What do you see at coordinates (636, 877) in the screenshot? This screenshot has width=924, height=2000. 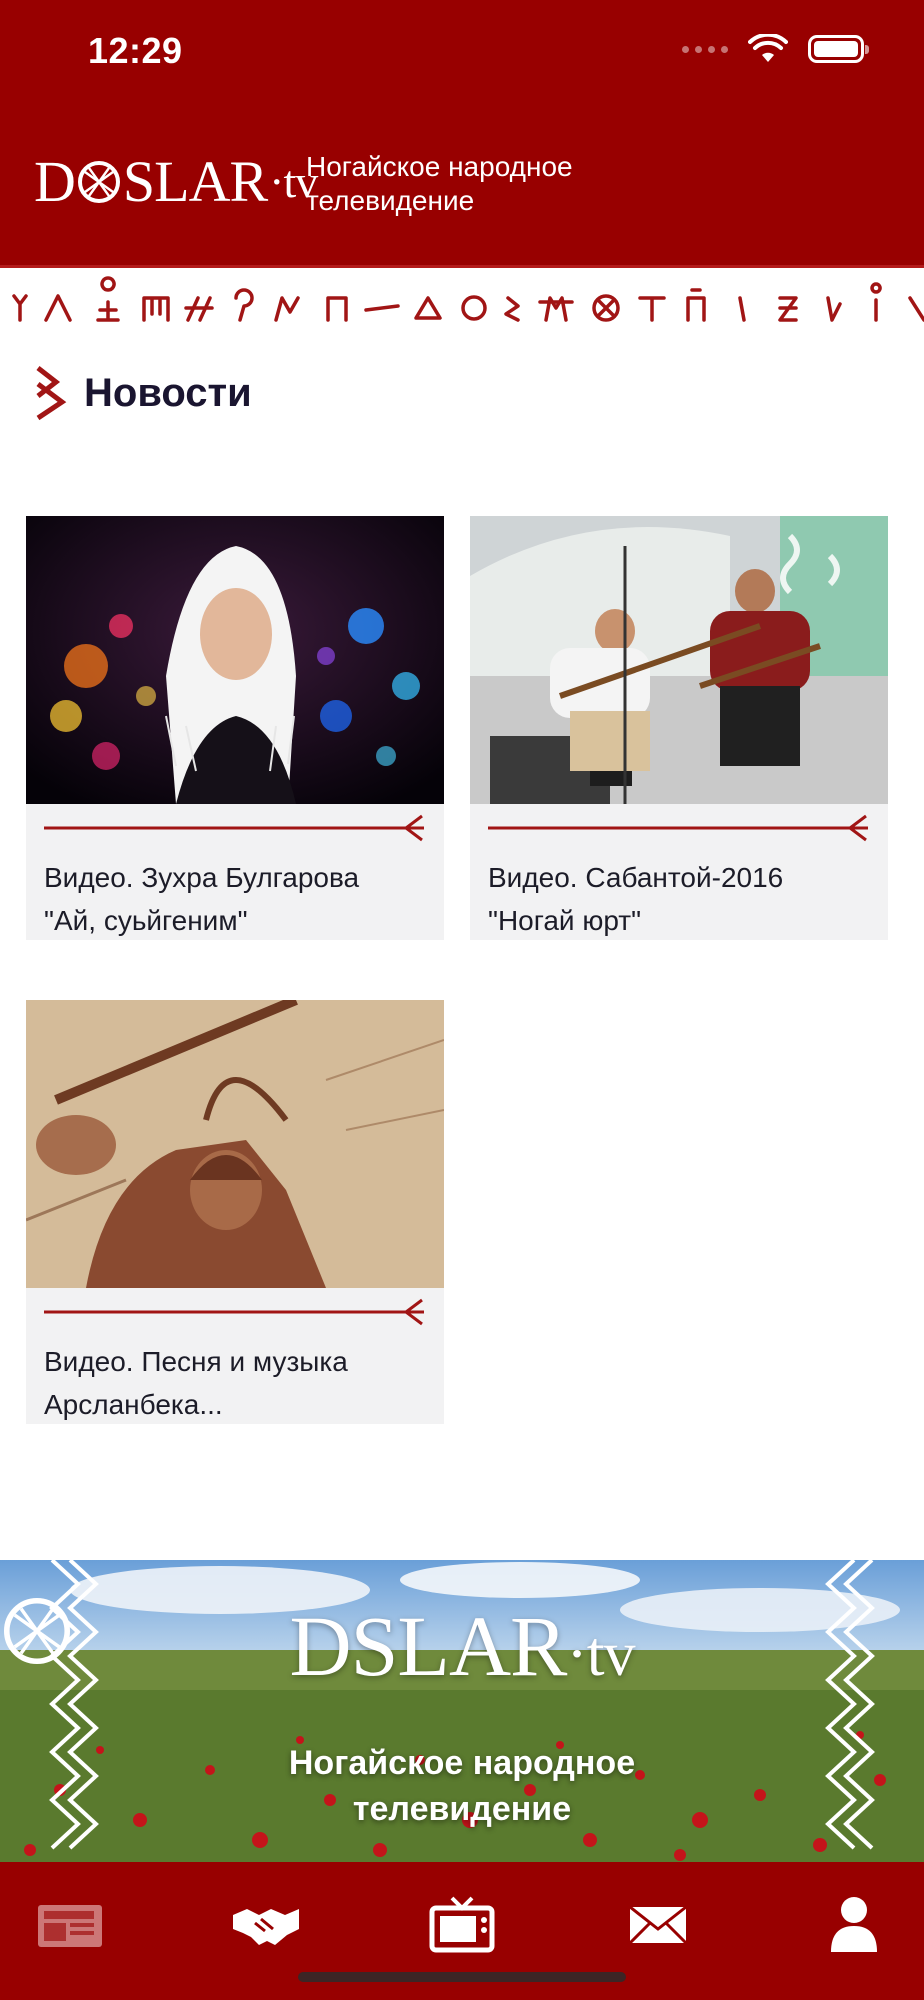 I see `news-title-line1: Видео. Сабантой-2016` at bounding box center [636, 877].